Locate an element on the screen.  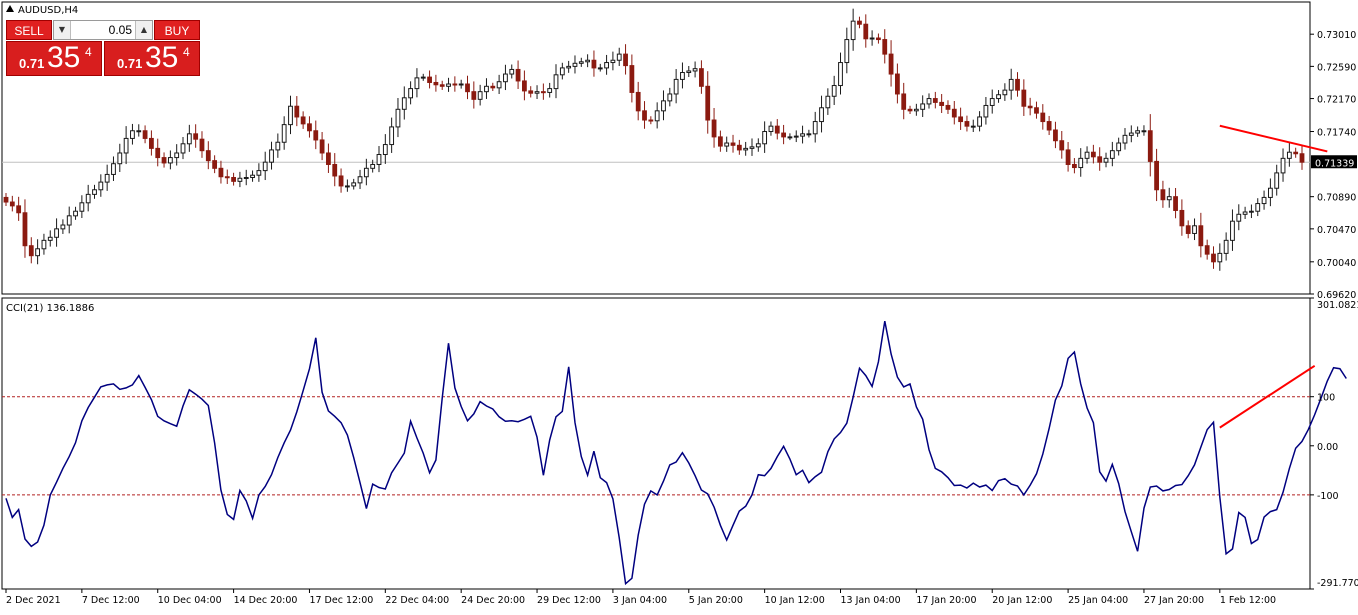
buy-price-button: 0.71 35 4 is located at coordinates (152, 58).